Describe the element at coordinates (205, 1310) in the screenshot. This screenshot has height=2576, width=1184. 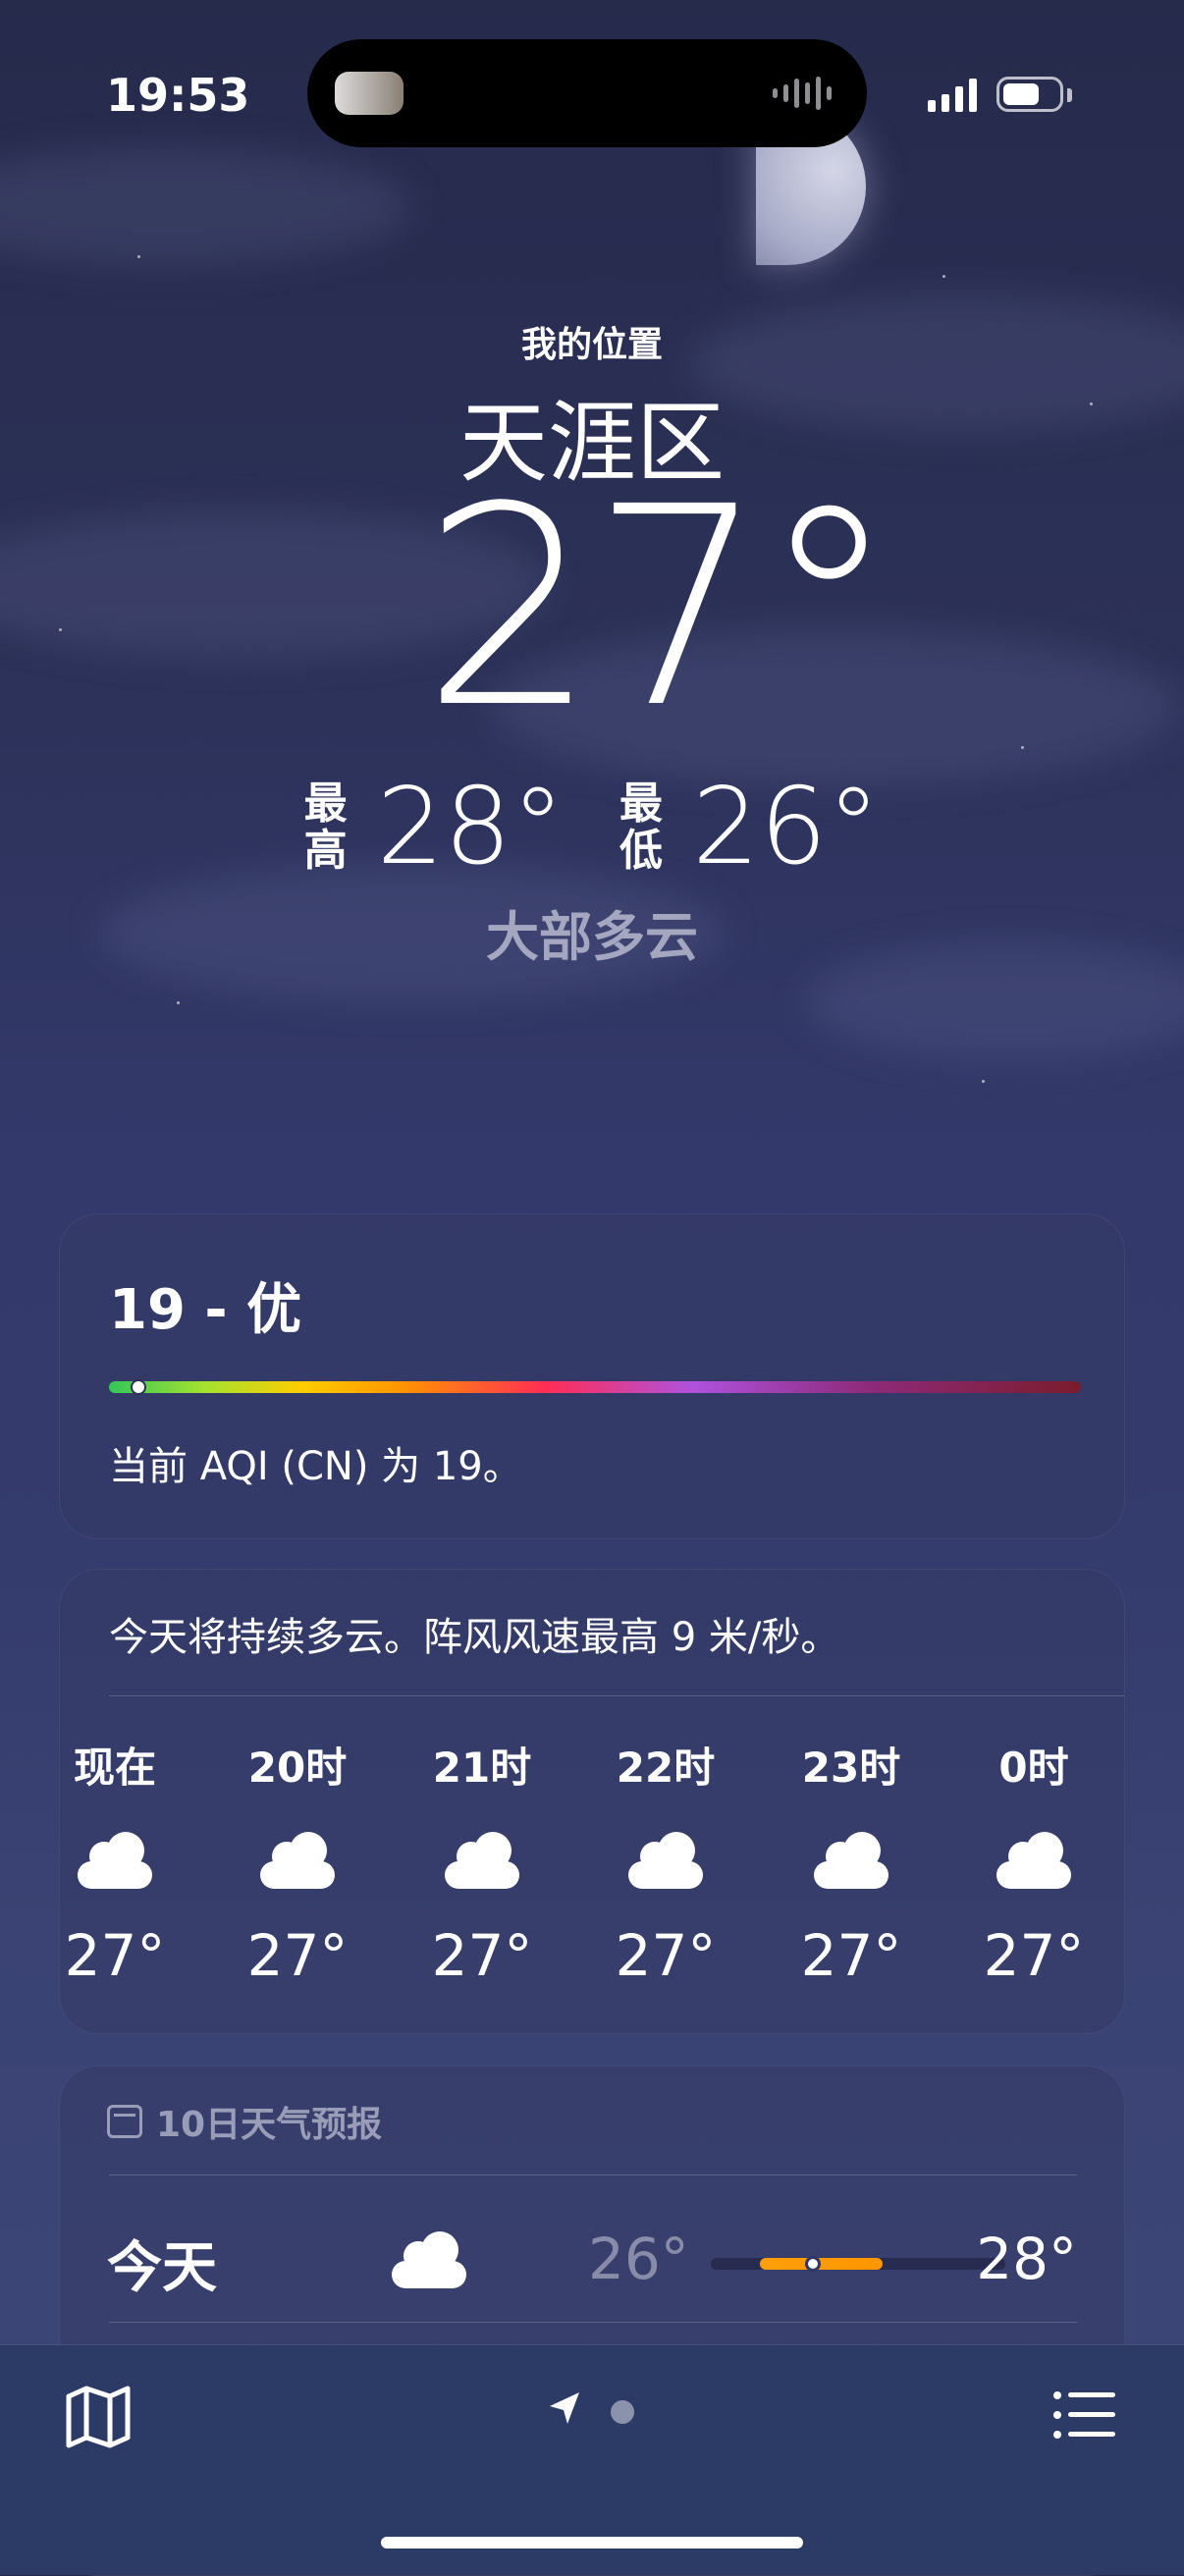
I see `aqi-value: 19 - 优` at that location.